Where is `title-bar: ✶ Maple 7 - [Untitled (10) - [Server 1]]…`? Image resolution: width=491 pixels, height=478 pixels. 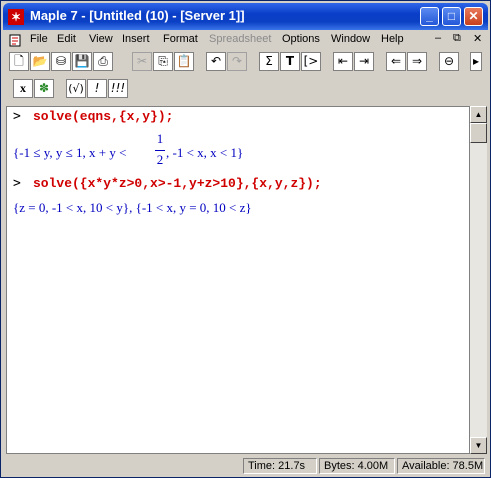
title-bar: ✶ Maple 7 - [Untitled (10) - [Server 1]]… is located at coordinates (245, 16).